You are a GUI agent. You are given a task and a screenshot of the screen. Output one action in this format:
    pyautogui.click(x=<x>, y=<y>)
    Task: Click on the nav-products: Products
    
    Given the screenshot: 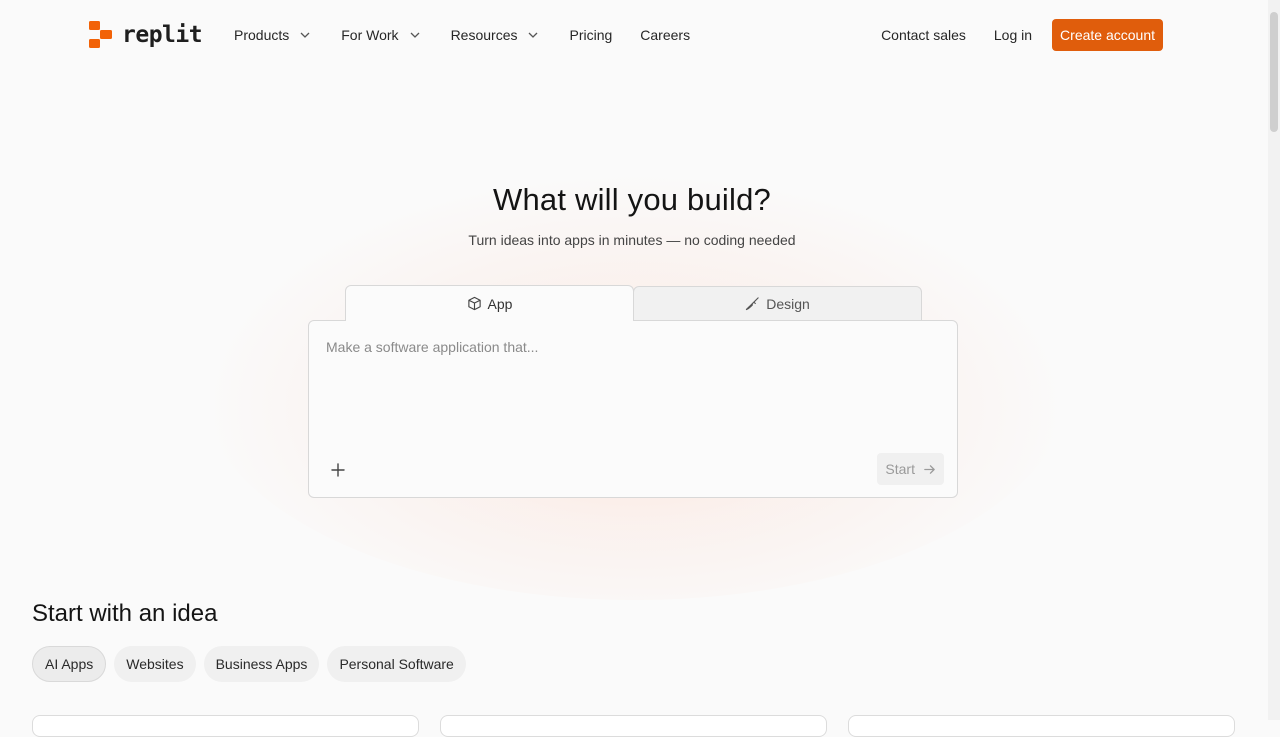 What is the action you would take?
    pyautogui.click(x=272, y=35)
    